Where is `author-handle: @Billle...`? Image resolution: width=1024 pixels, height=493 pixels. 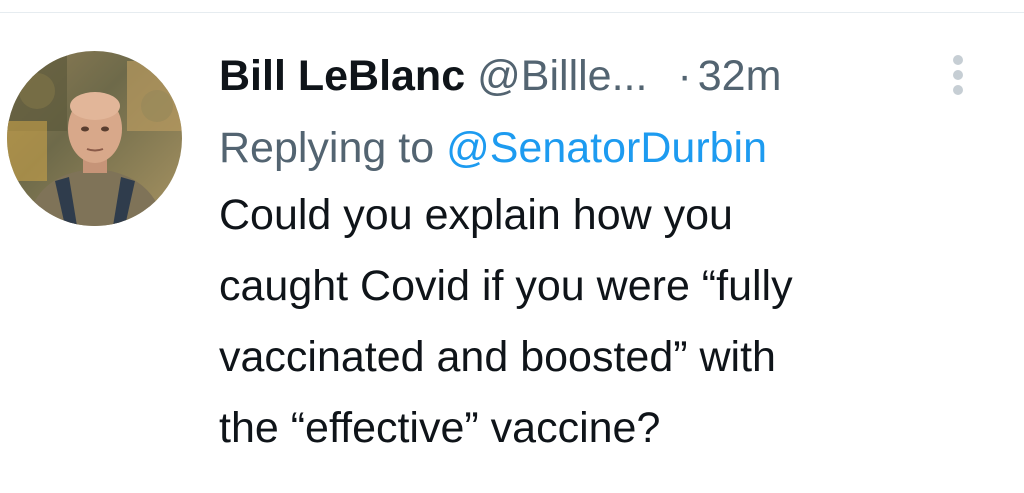
author-handle: @Billle... is located at coordinates (562, 76).